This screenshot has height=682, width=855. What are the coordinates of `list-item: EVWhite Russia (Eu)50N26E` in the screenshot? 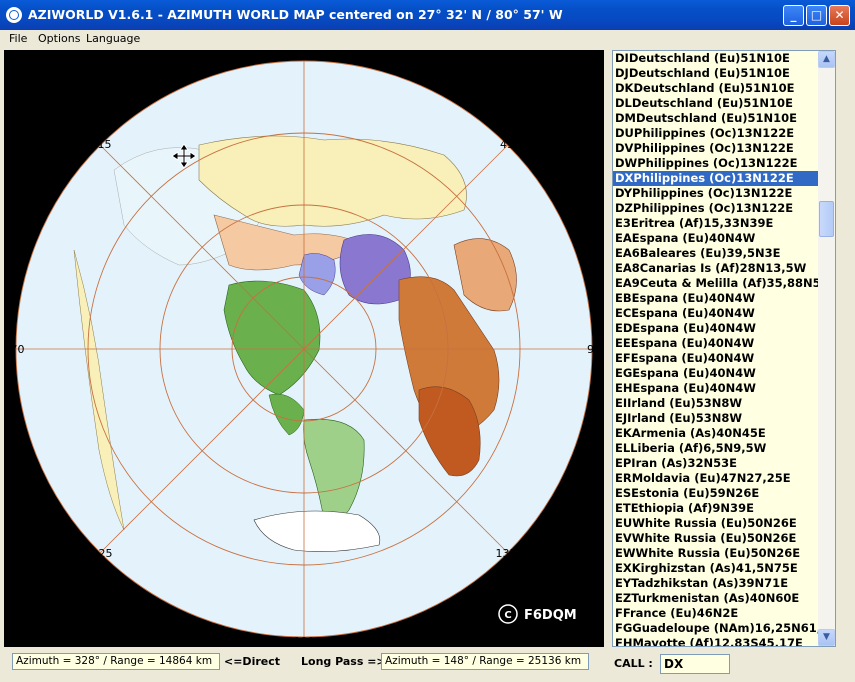 It's located at (724, 538).